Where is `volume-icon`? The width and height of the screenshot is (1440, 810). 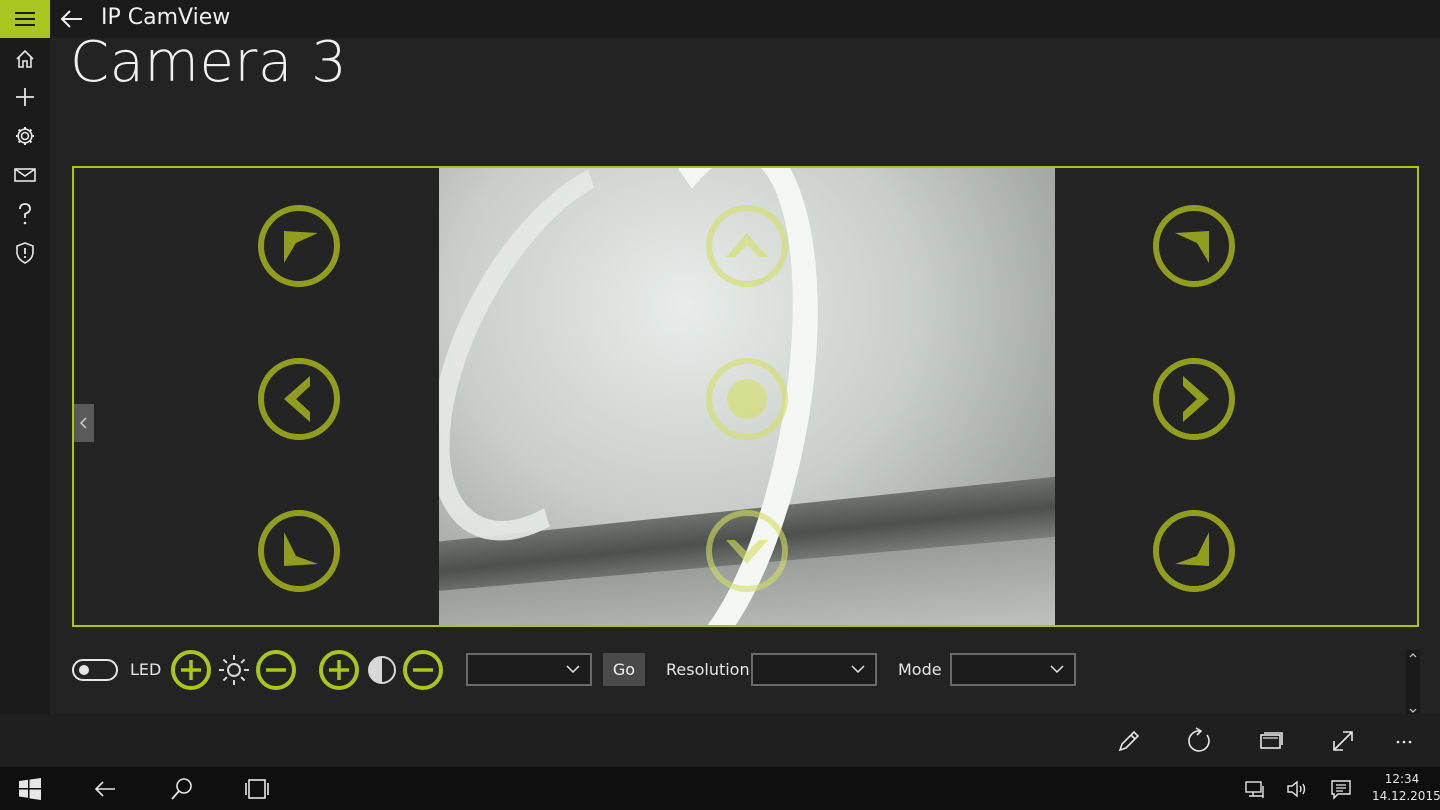 volume-icon is located at coordinates (1298, 789).